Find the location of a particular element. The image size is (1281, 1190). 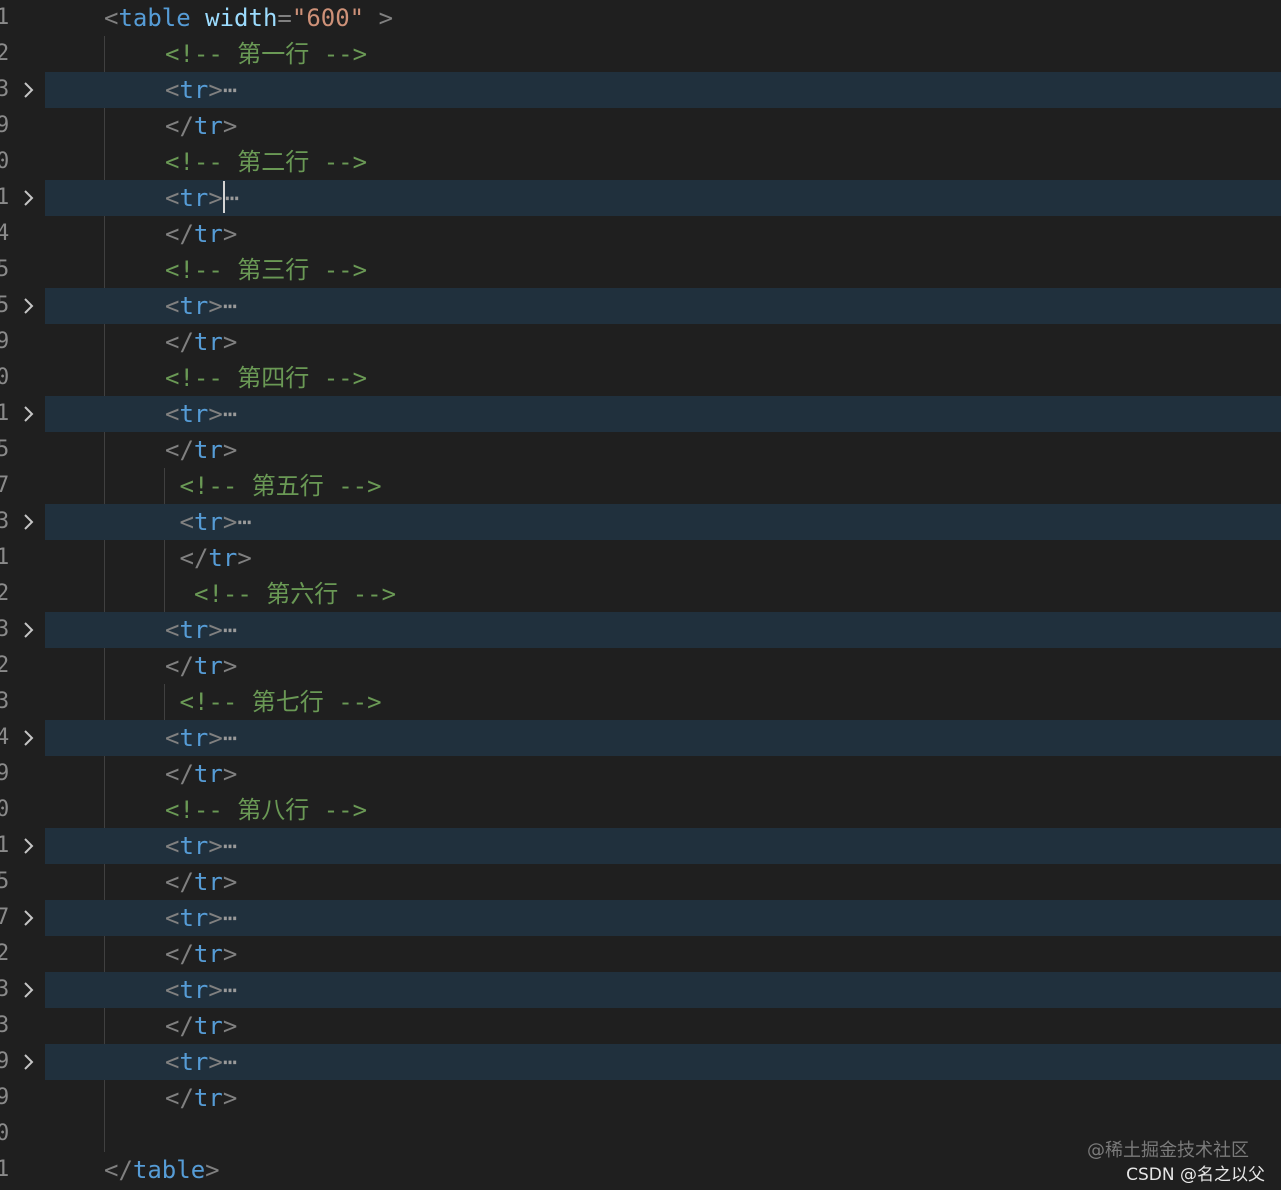

code-line: 7 <tr>⋯ is located at coordinates (640, 918).